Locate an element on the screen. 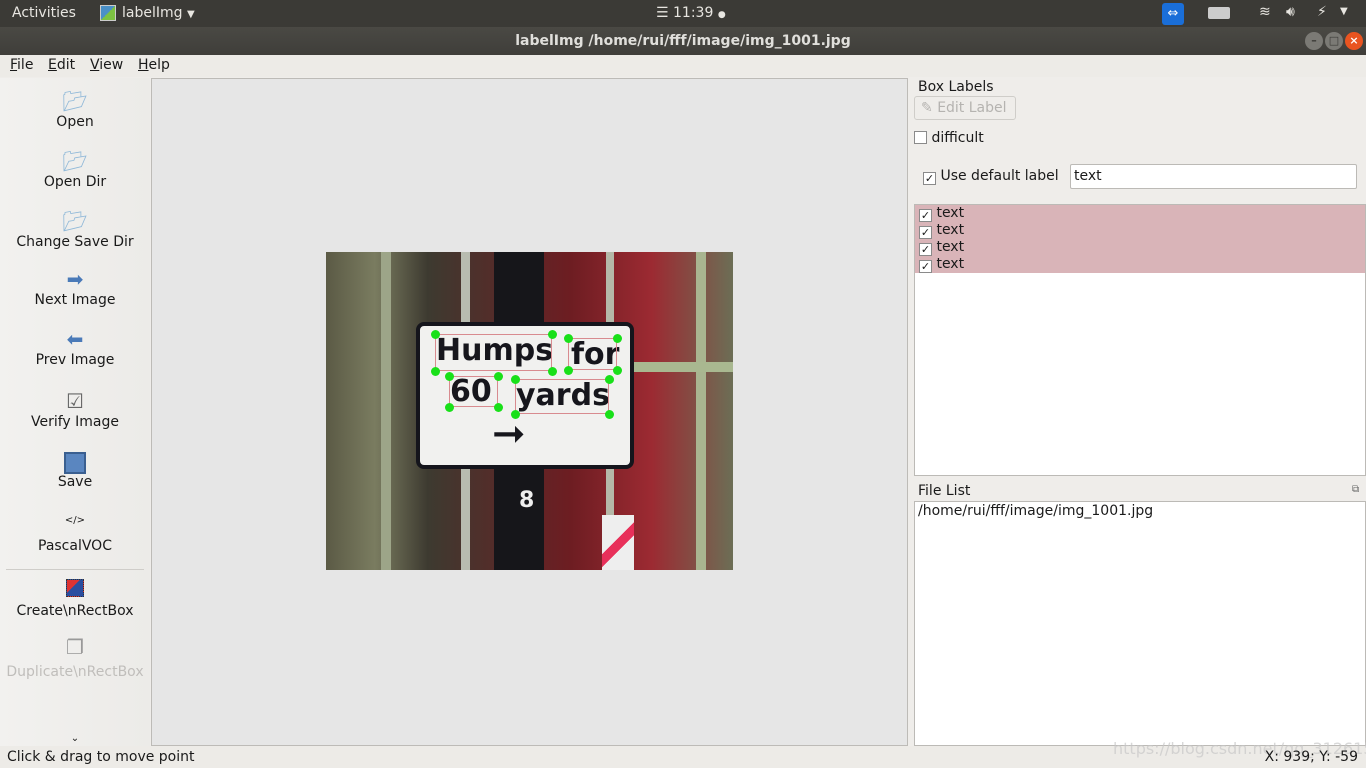 The height and width of the screenshot is (768, 1366). minimize-button: – is located at coordinates (1314, 41).